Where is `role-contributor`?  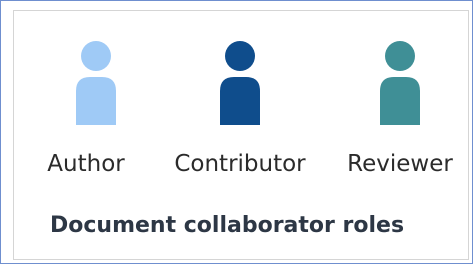
role-contributor is located at coordinates (240, 82).